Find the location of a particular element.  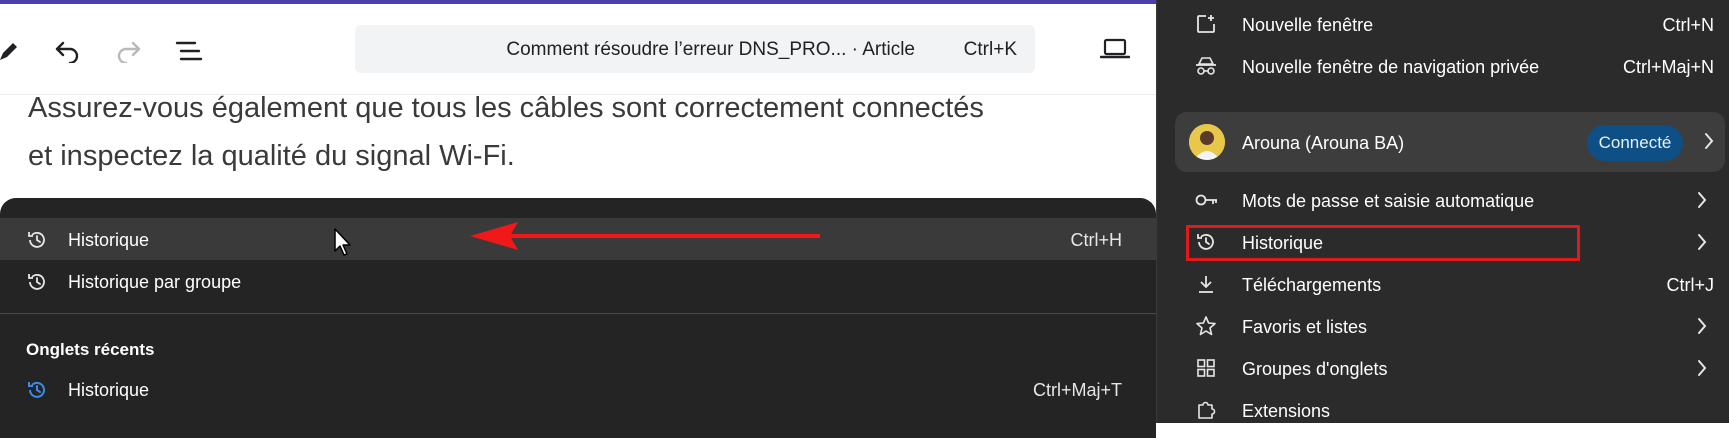

pen-icon is located at coordinates (13, 51).